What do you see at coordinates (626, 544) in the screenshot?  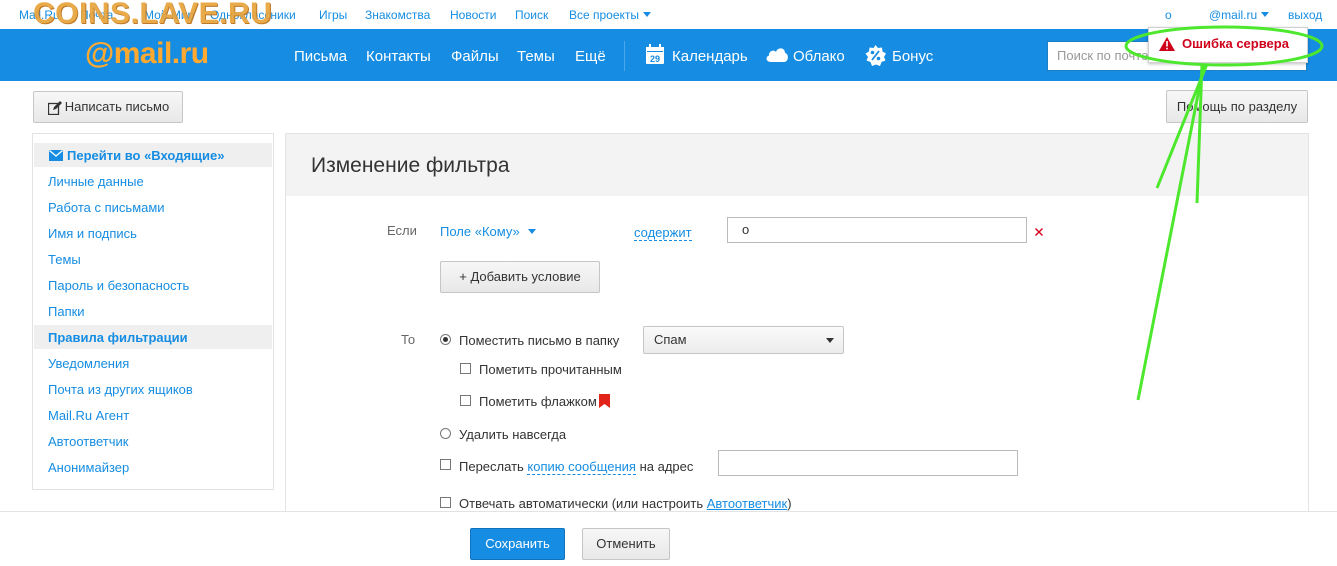 I see `cancel-button: Отменить` at bounding box center [626, 544].